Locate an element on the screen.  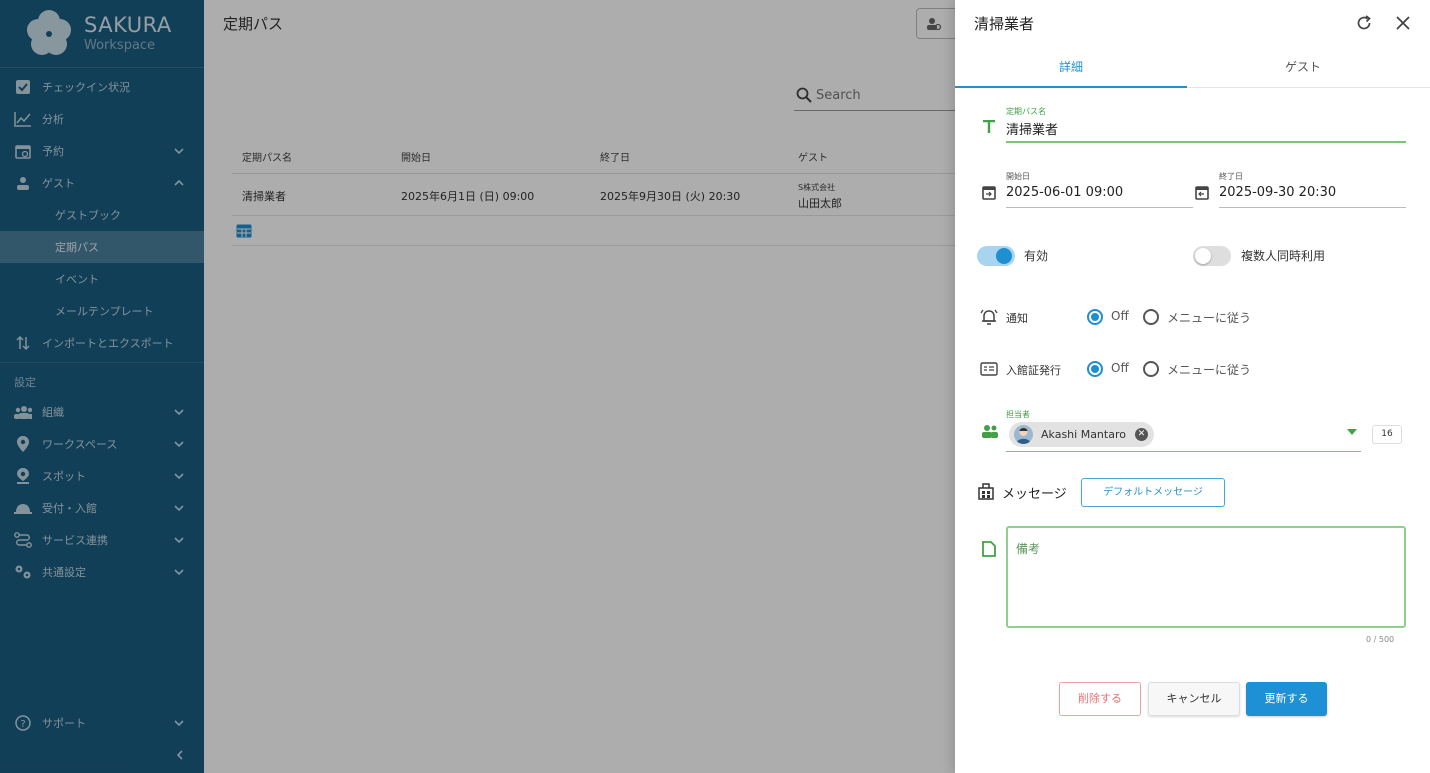
text-field-icon is located at coordinates (989, 126).